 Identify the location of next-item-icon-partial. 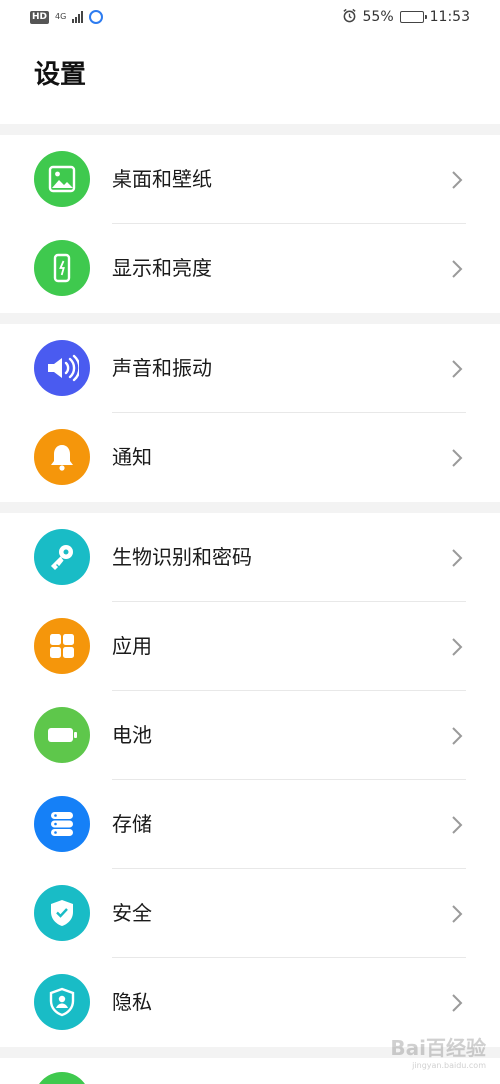
(62, 1078).